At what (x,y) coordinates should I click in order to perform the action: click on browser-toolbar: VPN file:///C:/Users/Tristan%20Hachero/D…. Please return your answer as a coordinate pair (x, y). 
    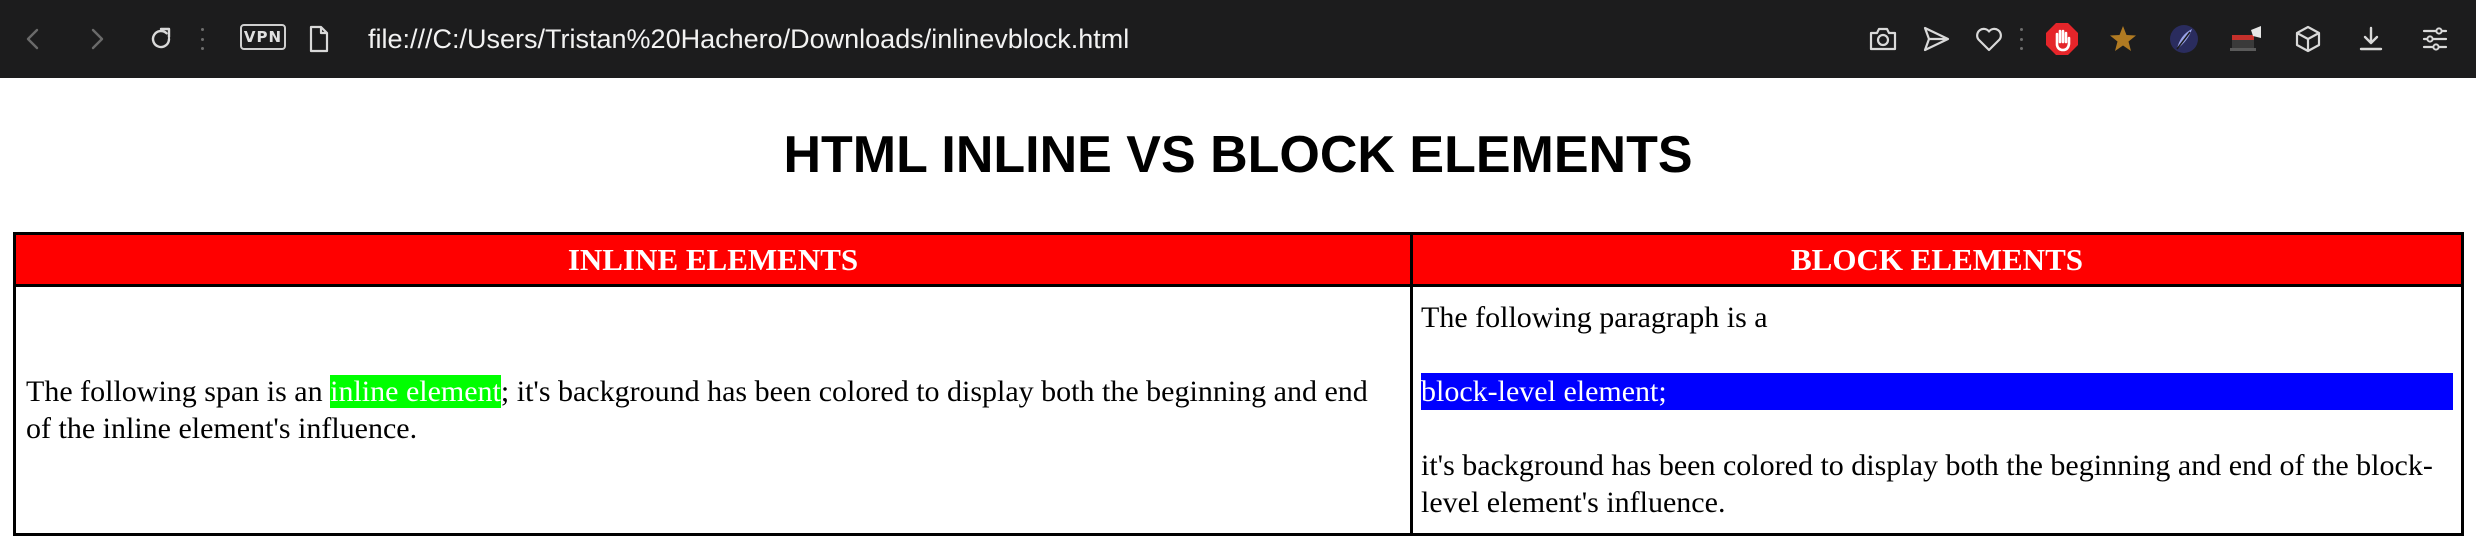
    Looking at the image, I should click on (1238, 39).